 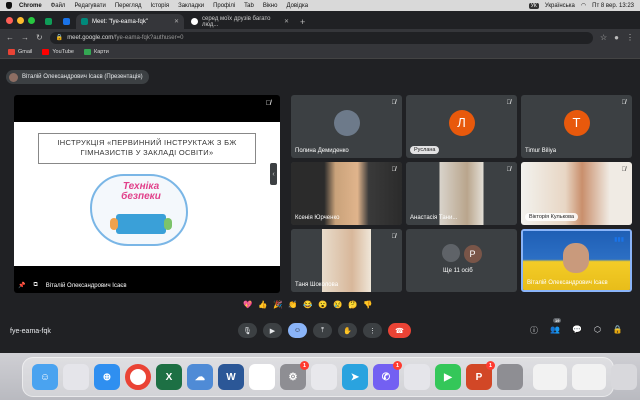 I want to click on participant-tile: 🎙̸ Вікторія Кулькова, so click(x=576, y=193).